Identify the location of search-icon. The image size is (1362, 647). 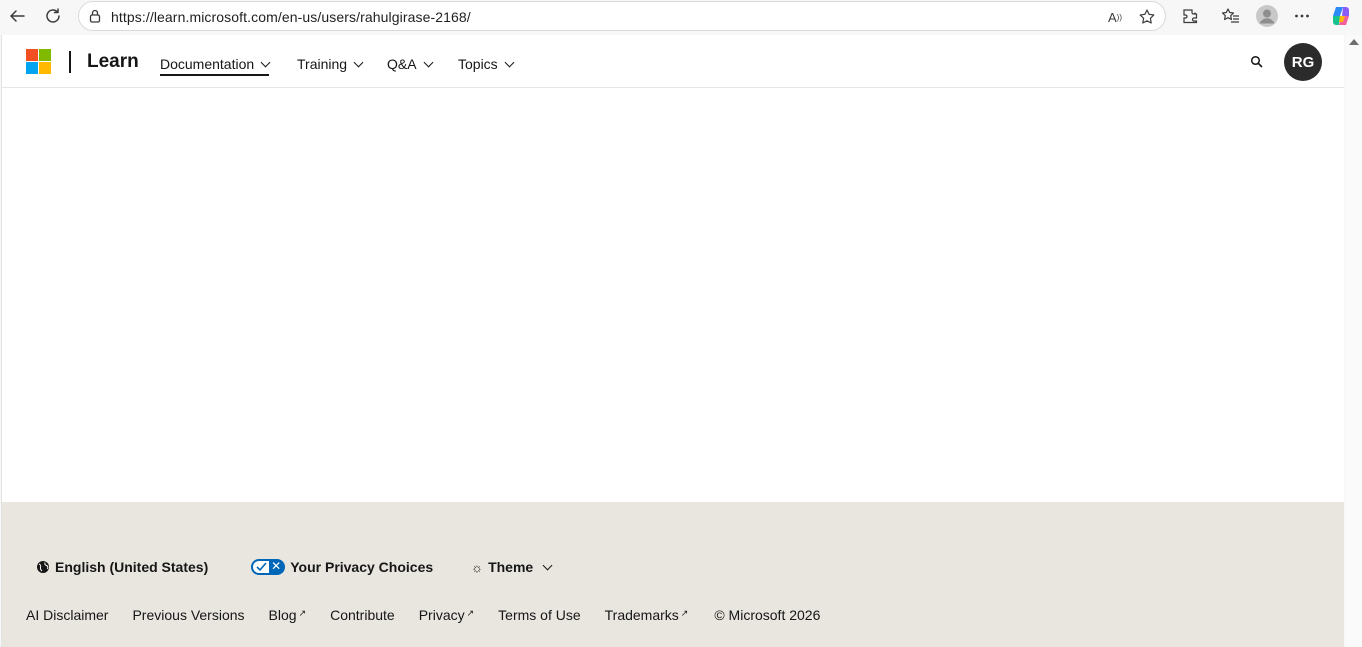
(1257, 62).